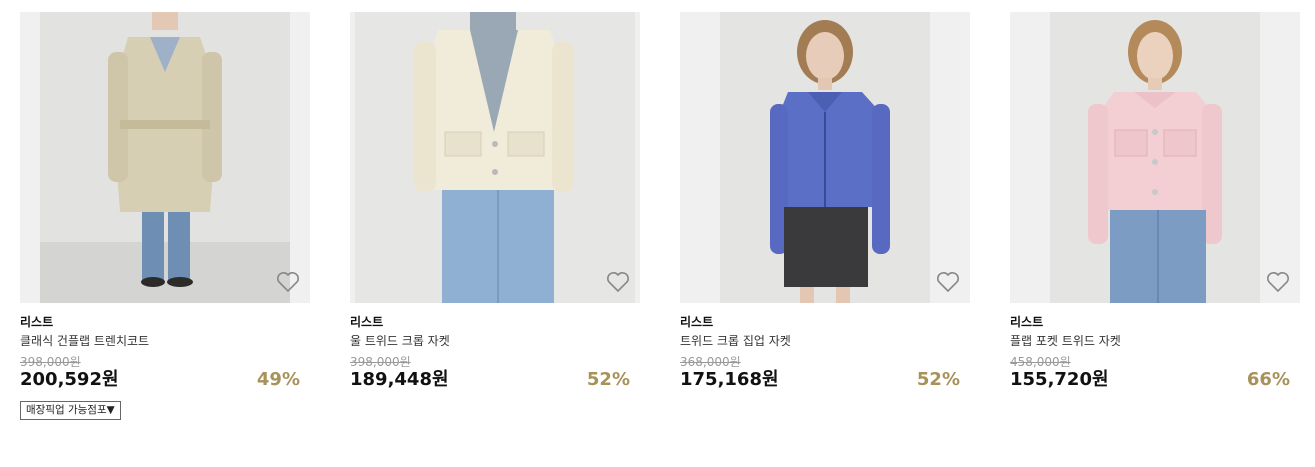 This screenshot has width=1315, height=467. I want to click on price-row: 175,168원 52%, so click(825, 381).